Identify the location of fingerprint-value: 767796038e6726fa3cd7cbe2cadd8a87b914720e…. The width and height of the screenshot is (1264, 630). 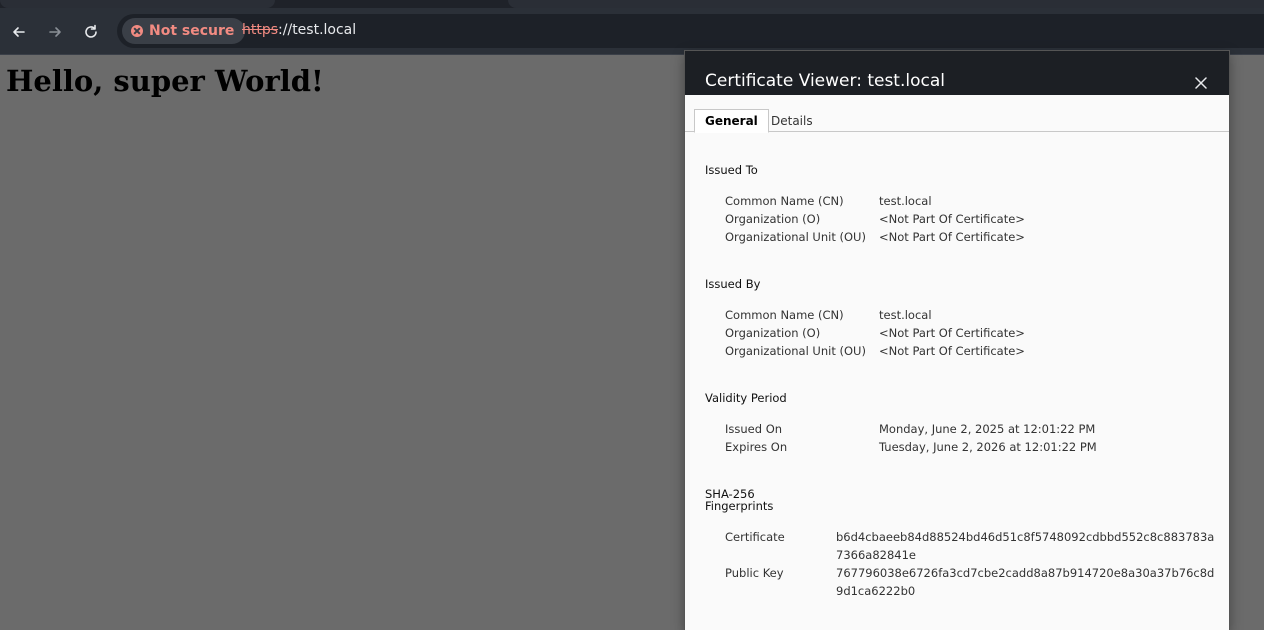
(1025, 582).